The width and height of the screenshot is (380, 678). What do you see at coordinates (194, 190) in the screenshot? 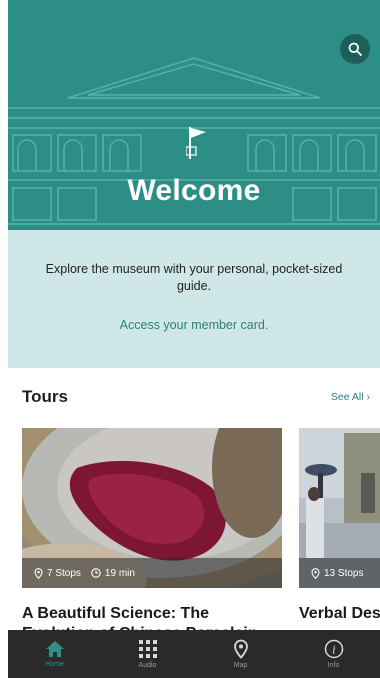
I see `welcome-title: Welcome` at bounding box center [194, 190].